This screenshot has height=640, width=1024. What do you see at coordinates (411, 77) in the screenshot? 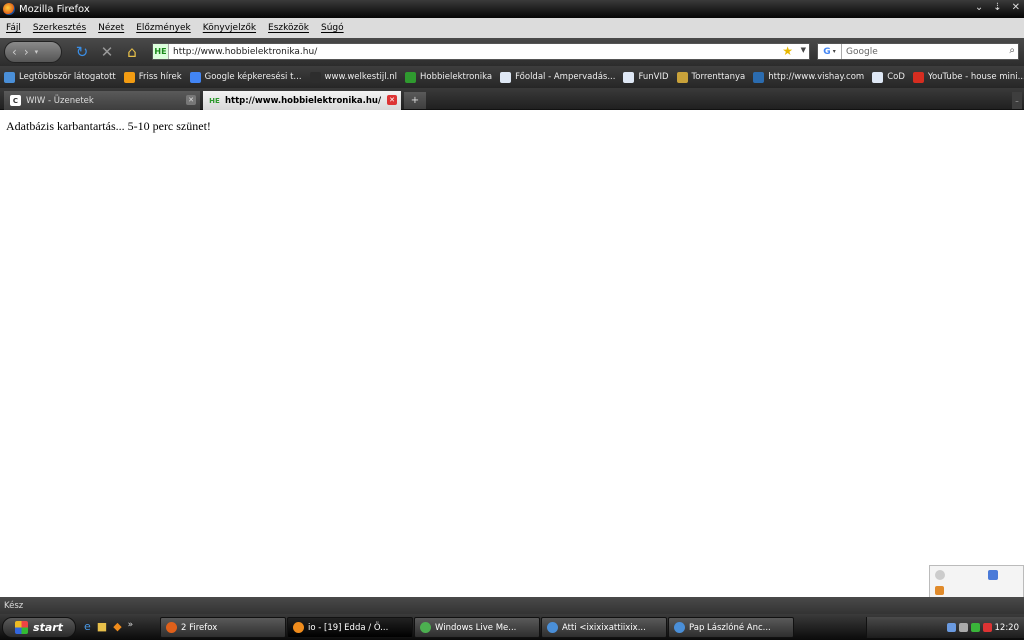
I see `he-icon` at bounding box center [411, 77].